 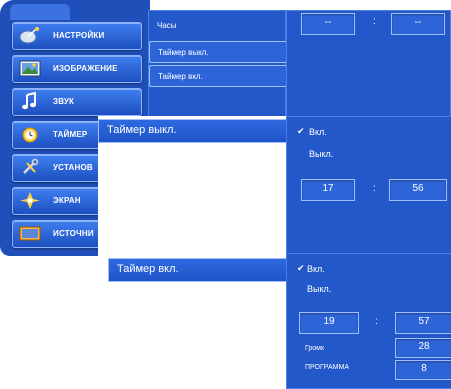 I want to click on off-timer-hours-field: 17, so click(x=328, y=190).